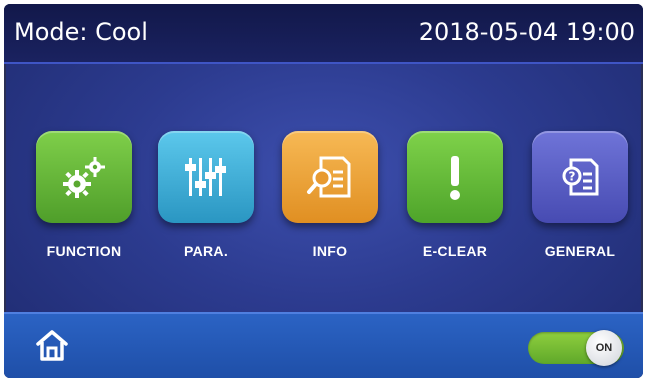  I want to click on toggle-knob: ON, so click(604, 348).